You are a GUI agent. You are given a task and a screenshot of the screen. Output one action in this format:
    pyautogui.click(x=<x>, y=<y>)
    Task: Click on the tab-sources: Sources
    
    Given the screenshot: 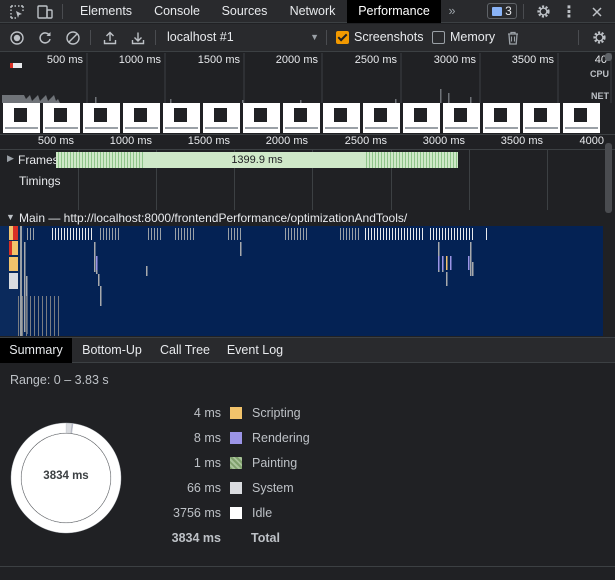 What is the action you would take?
    pyautogui.click(x=244, y=11)
    